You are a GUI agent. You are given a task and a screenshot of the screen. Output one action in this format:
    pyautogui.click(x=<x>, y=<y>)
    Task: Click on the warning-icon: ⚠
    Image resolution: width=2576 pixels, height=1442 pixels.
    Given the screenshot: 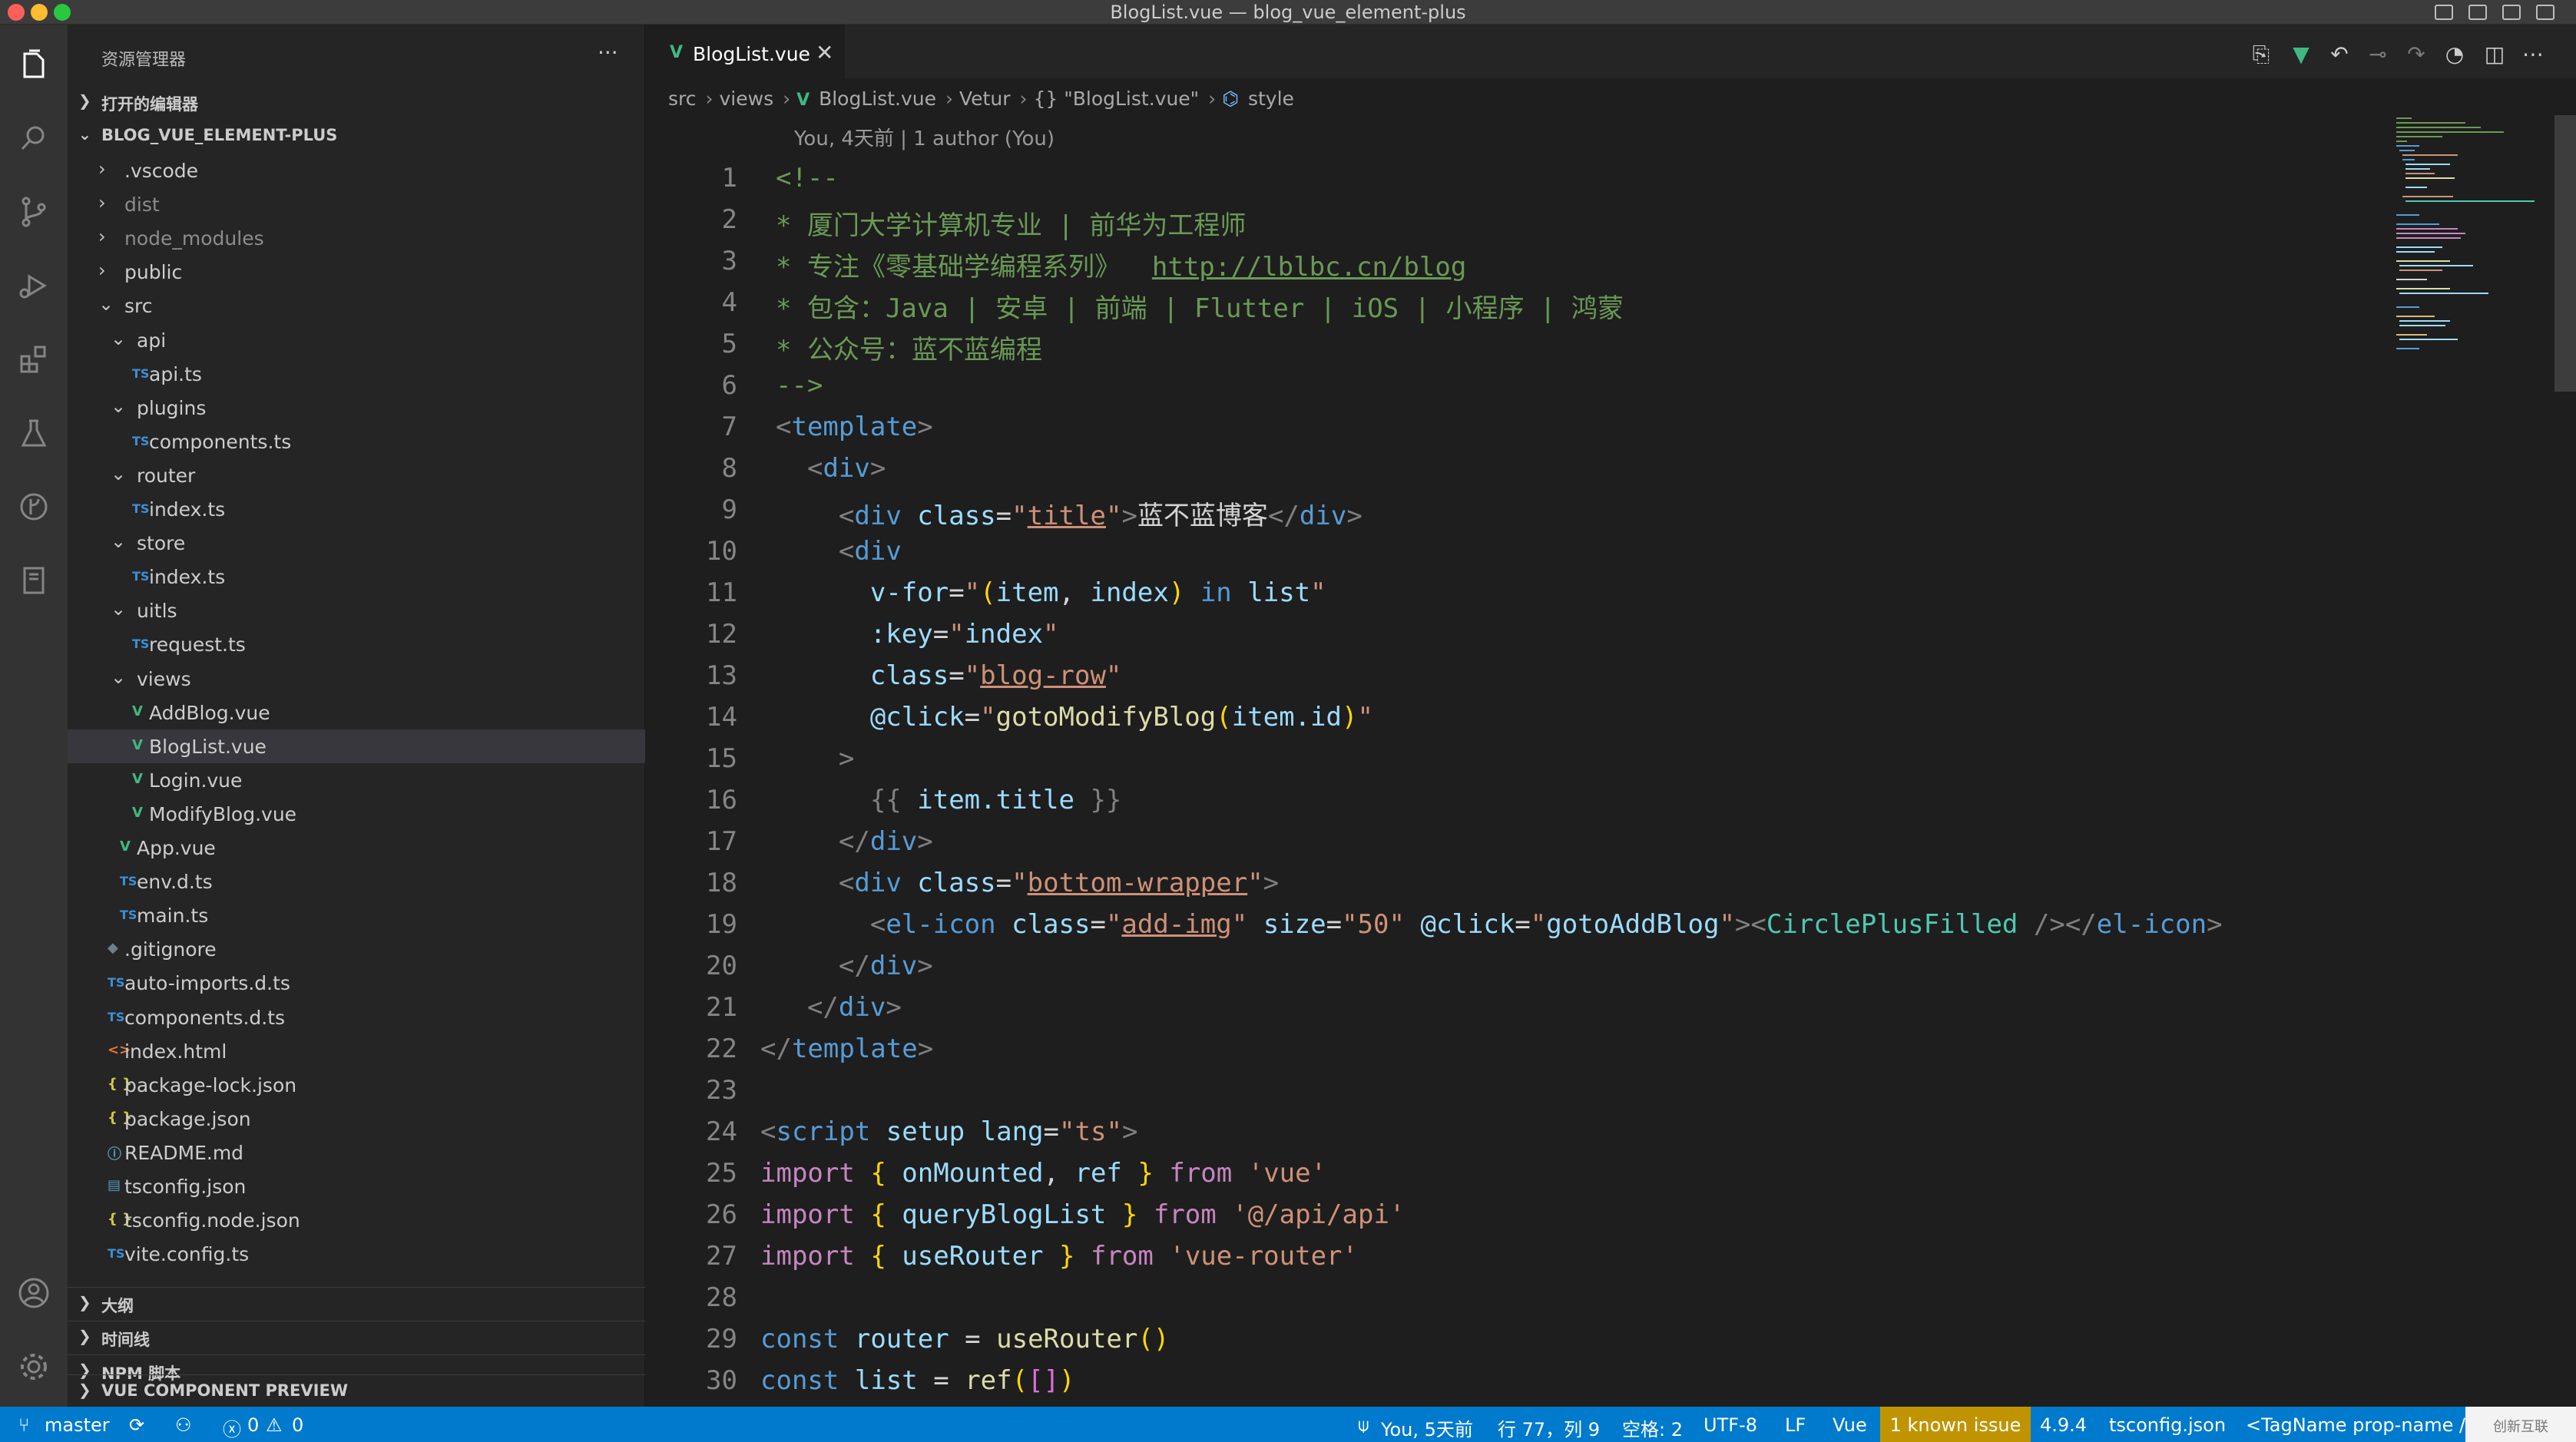 What is the action you would take?
    pyautogui.click(x=274, y=1425)
    